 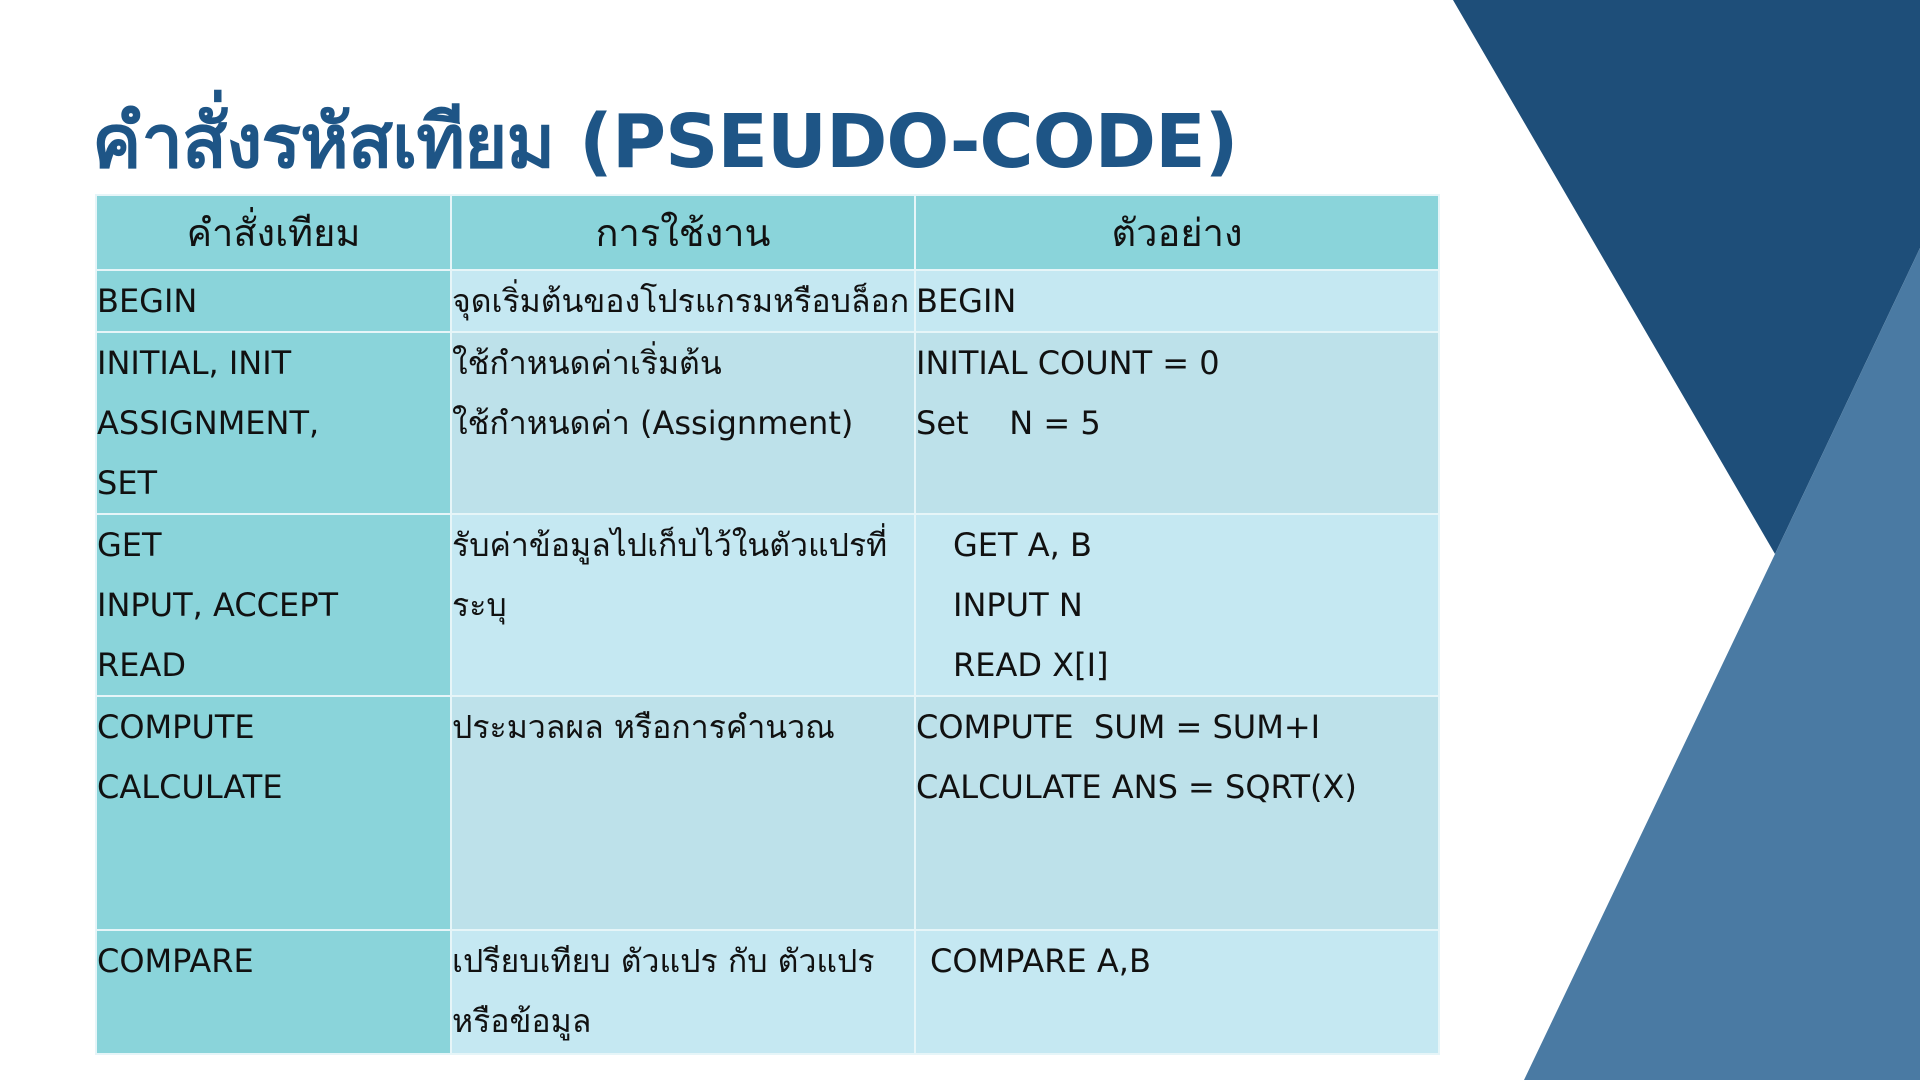 What do you see at coordinates (1177, 423) in the screenshot?
I see `example-cell: INITIAL COUNT = 0 Set N = 5` at bounding box center [1177, 423].